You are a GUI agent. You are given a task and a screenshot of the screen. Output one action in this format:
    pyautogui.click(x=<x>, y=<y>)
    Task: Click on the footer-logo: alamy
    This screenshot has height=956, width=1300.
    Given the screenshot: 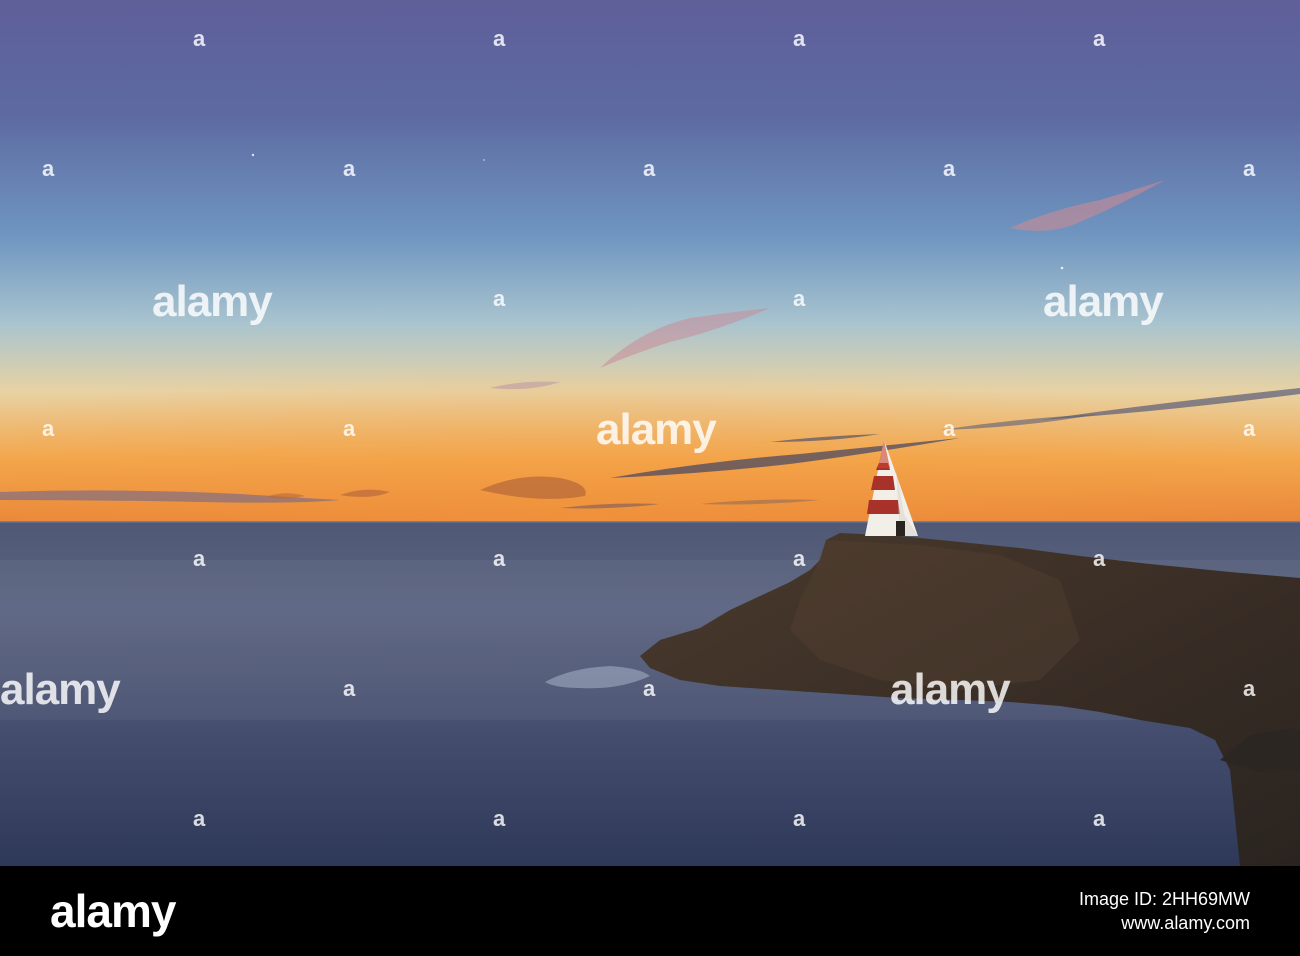 What is the action you would take?
    pyautogui.click(x=113, y=911)
    